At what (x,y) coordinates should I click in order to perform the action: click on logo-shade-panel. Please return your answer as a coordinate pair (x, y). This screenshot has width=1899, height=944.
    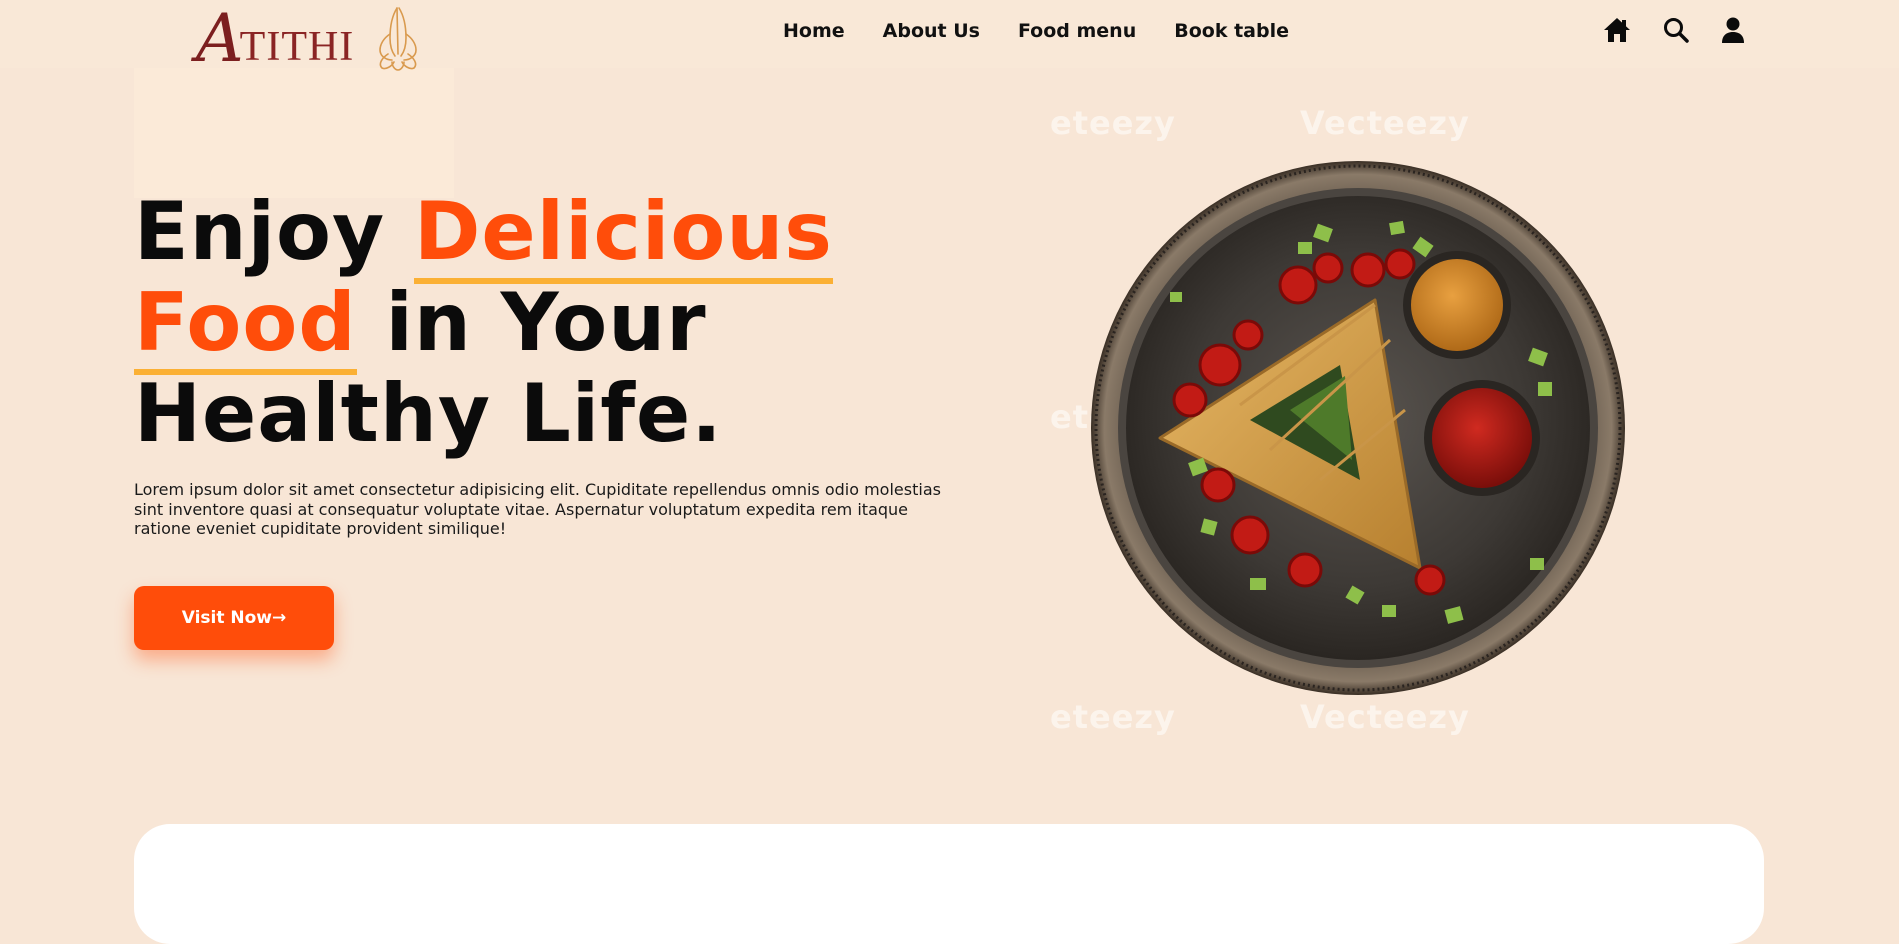
    Looking at the image, I should click on (294, 133).